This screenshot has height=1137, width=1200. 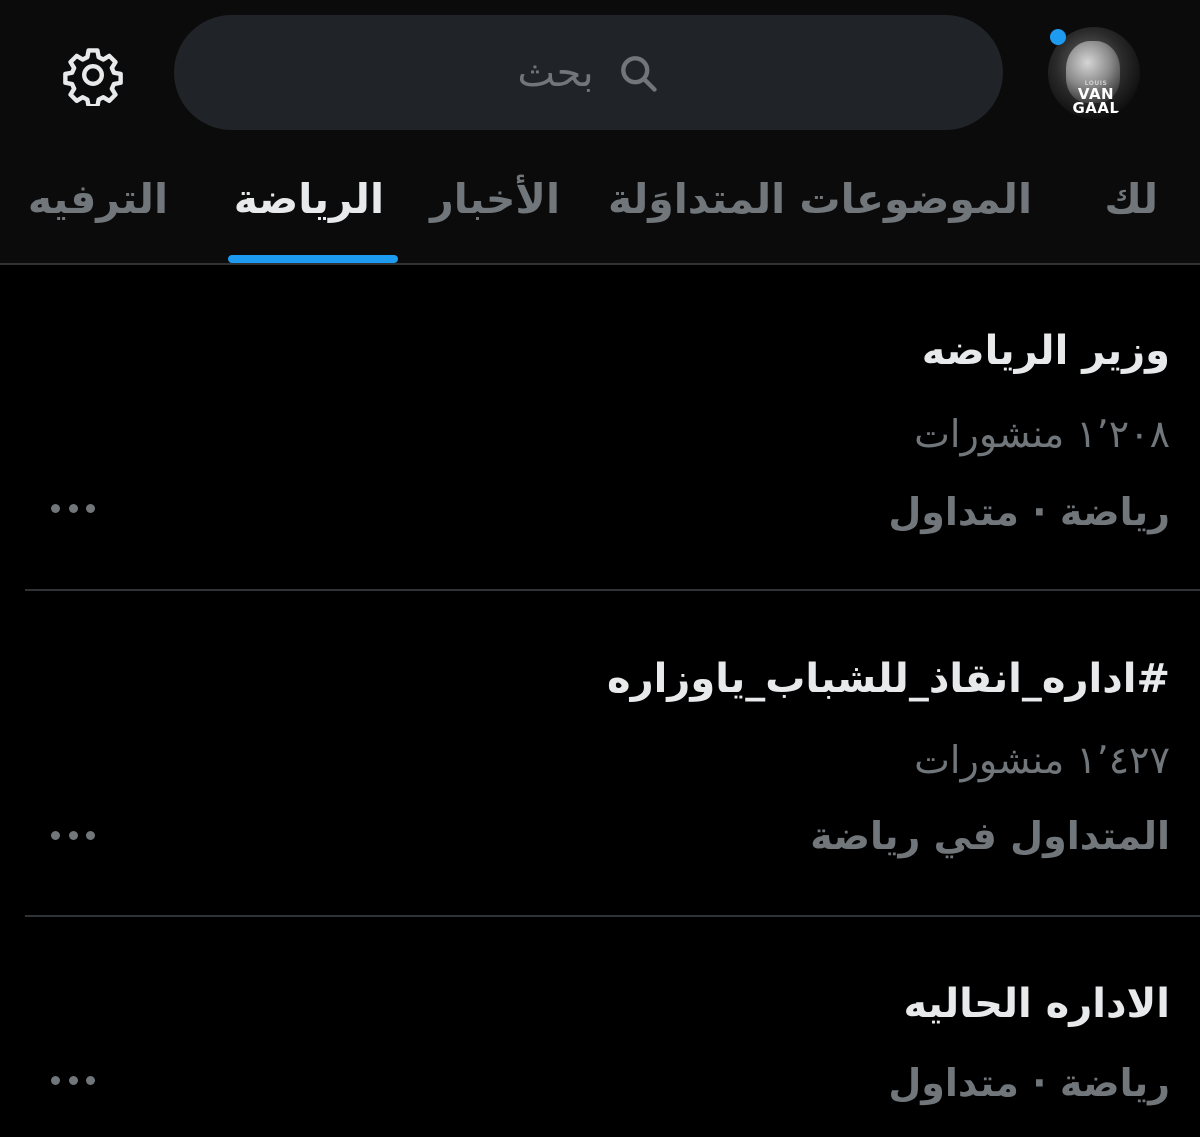 What do you see at coordinates (820, 199) in the screenshot?
I see `tab-trending: الموضوعات المتداوَلة` at bounding box center [820, 199].